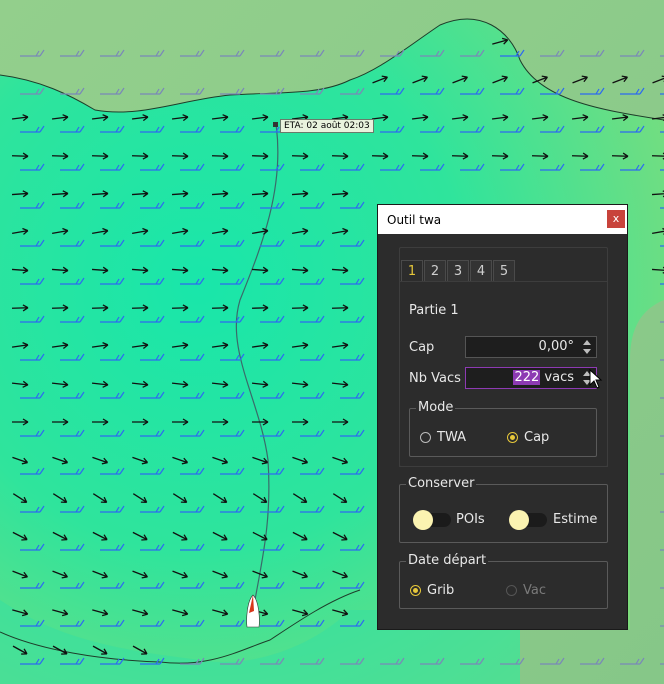  What do you see at coordinates (441, 484) in the screenshot?
I see `conserver-title: Conserver` at bounding box center [441, 484].